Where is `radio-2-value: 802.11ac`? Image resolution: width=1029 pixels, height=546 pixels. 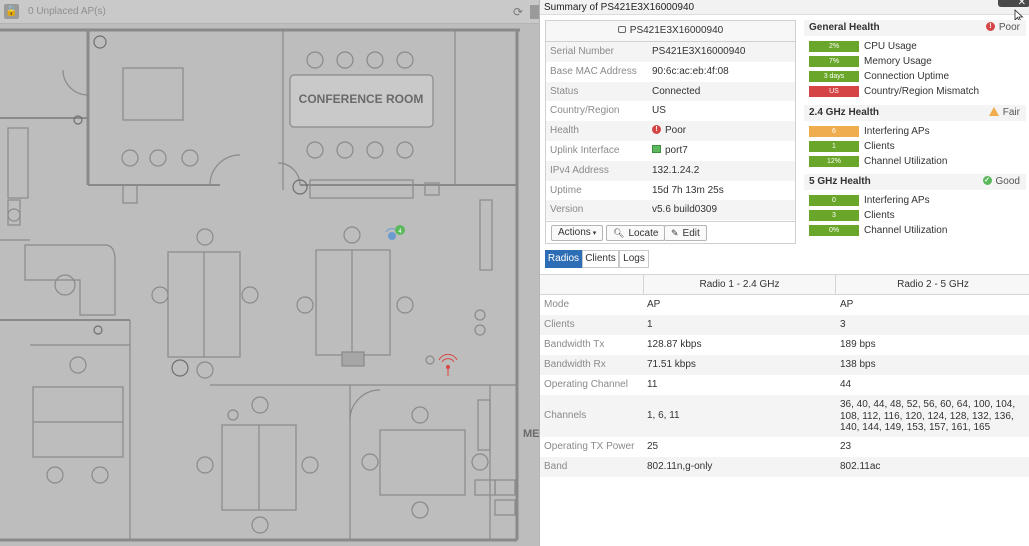
radio-2-value: 802.11ac is located at coordinates (860, 466).